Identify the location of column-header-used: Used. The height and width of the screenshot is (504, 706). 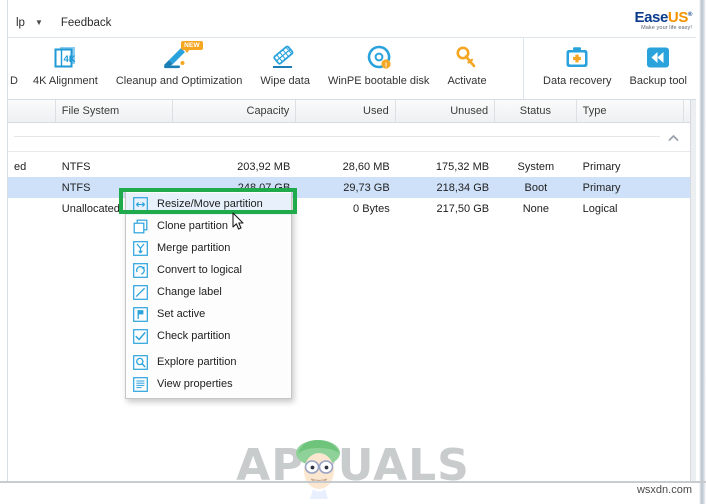
(346, 111).